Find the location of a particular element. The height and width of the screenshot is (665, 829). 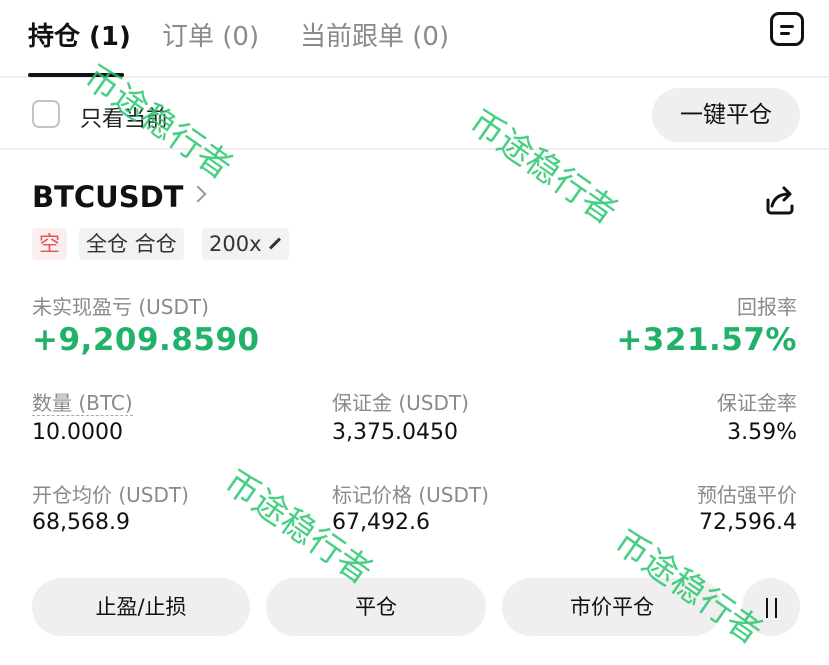

qty-value: 10.0000 is located at coordinates (77, 432).